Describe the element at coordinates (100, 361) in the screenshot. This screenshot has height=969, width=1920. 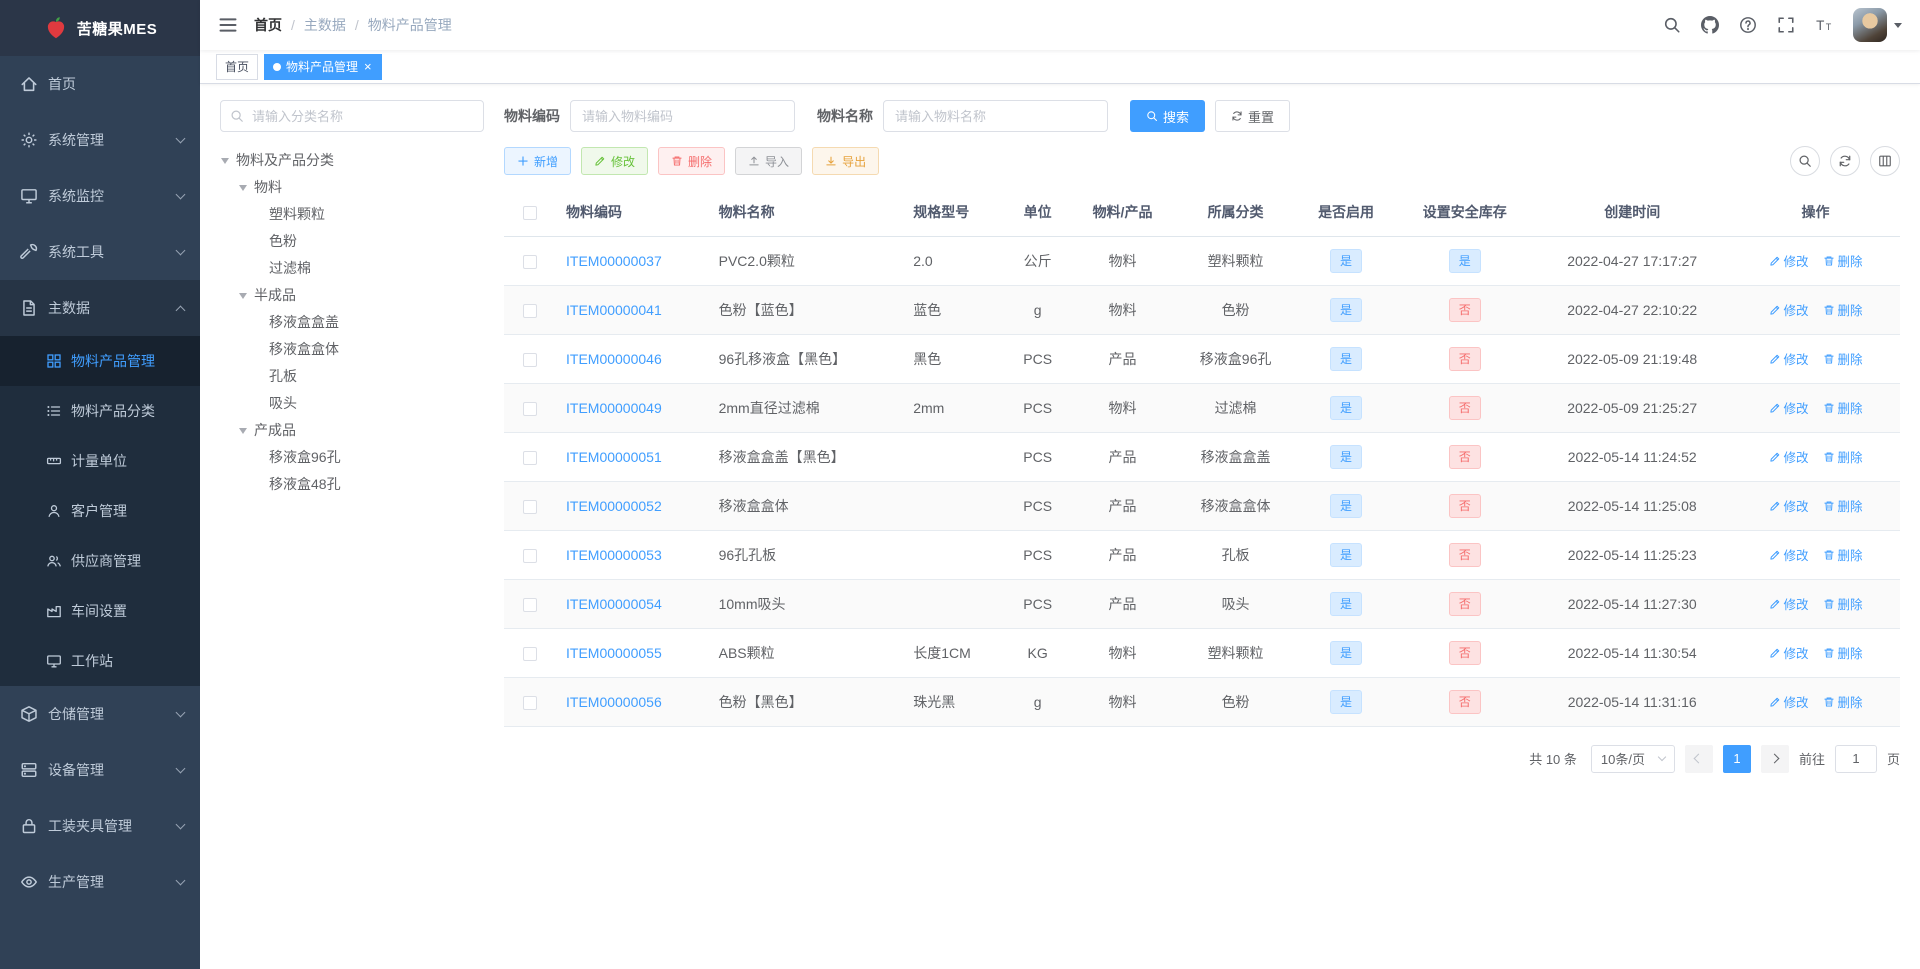
I see `sidebar-subitem-grid: 物料产品管理` at that location.